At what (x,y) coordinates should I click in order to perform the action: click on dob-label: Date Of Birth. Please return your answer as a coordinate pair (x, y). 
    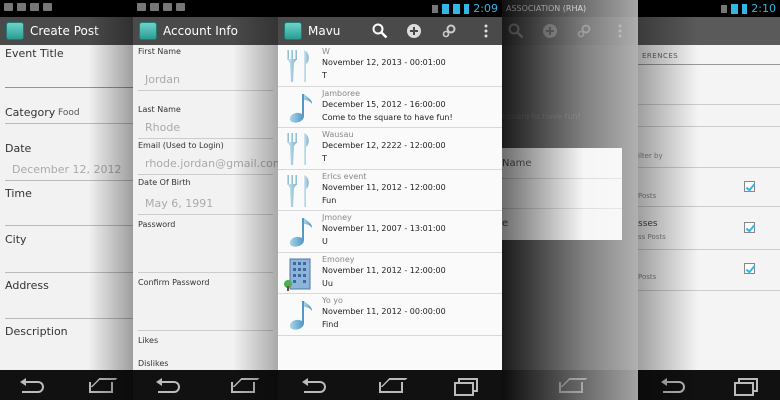
    Looking at the image, I should click on (164, 182).